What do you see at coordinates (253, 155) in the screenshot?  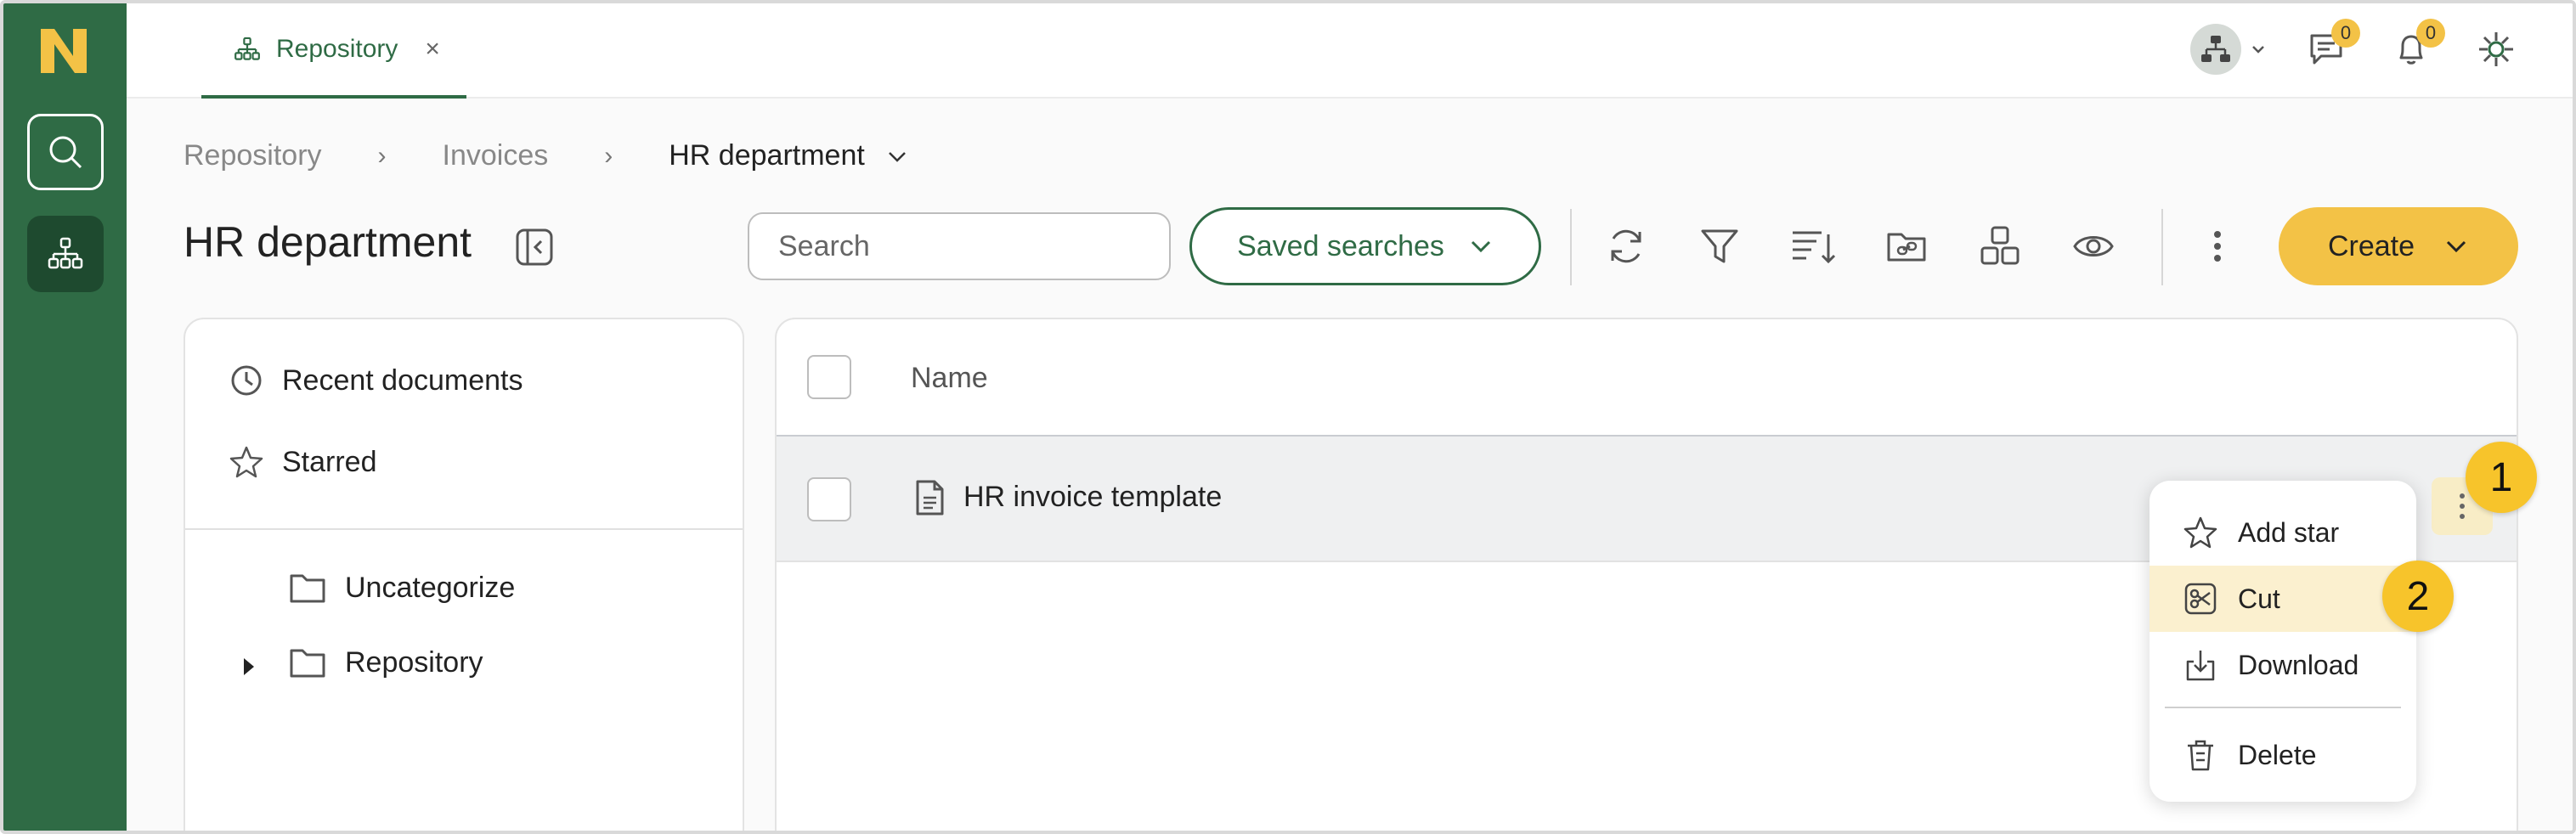 I see `breadcrumb-repository: Repository` at bounding box center [253, 155].